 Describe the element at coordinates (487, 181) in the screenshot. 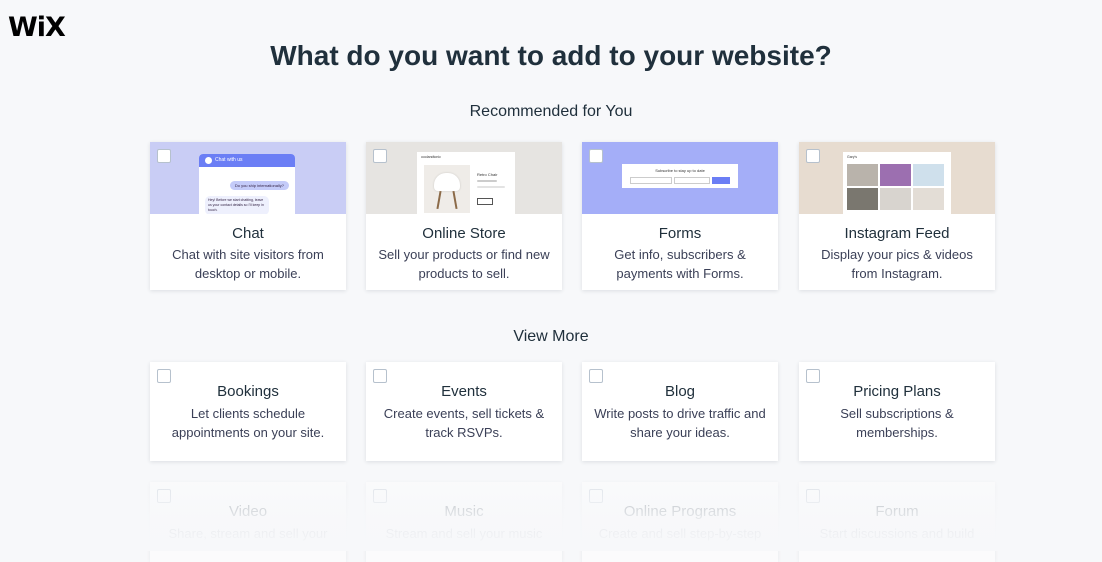

I see `store-price-line` at that location.